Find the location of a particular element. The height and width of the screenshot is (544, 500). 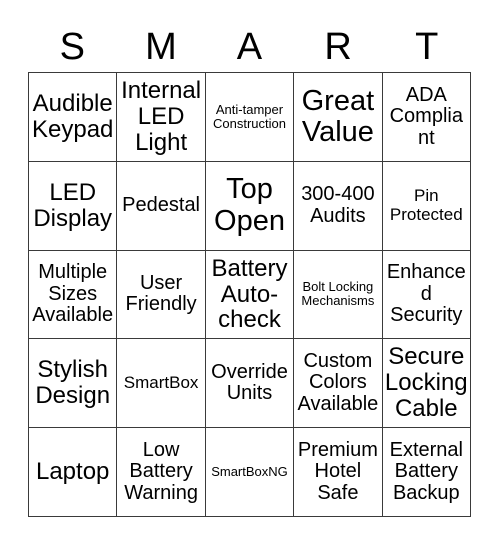

bingo-cell-label: Laptop is located at coordinates (72, 472).